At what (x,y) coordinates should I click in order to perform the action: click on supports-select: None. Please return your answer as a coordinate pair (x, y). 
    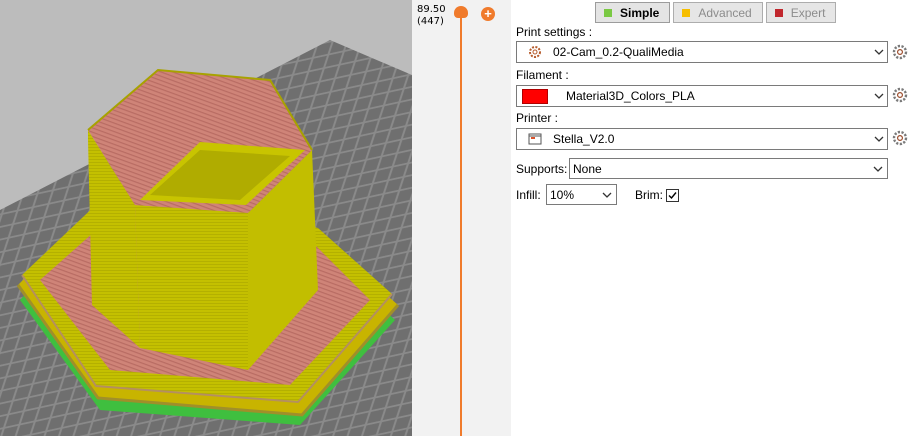
    Looking at the image, I should click on (728, 168).